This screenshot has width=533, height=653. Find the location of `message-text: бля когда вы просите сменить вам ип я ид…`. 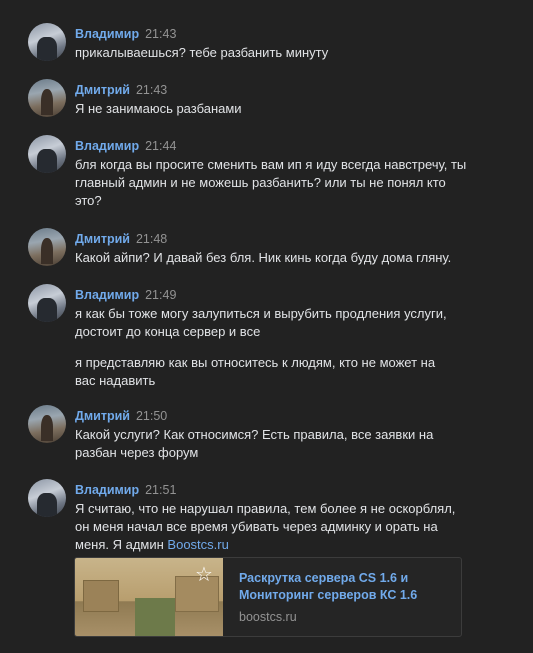

message-text: бля когда вы просите сменить вам ип я ид… is located at coordinates (271, 182).